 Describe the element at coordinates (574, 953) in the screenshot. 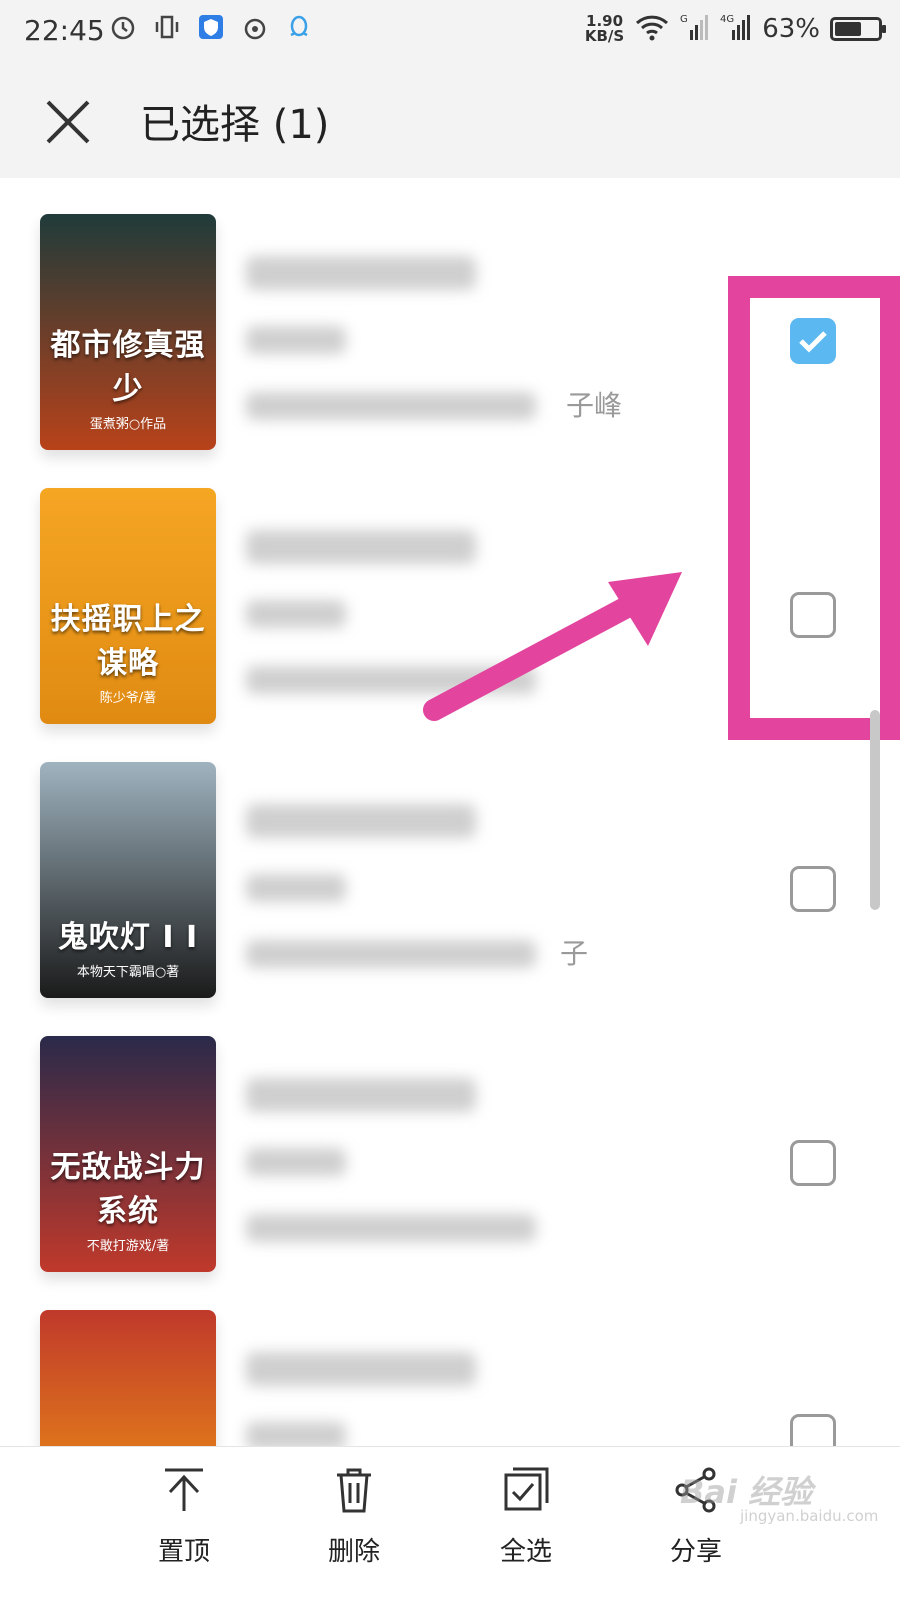

I see `book-progress-snippet: 子` at that location.